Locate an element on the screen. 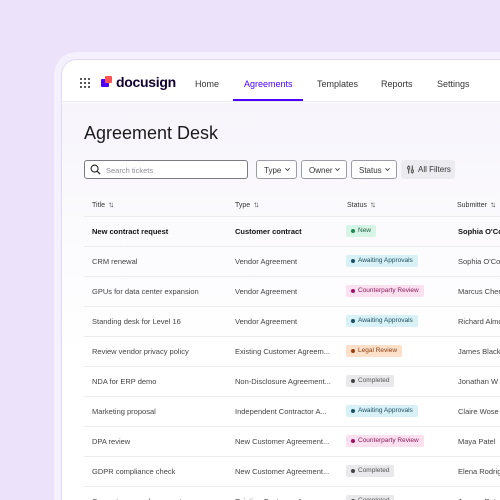 The image size is (500, 500). brand-name: docusign is located at coordinates (146, 82).